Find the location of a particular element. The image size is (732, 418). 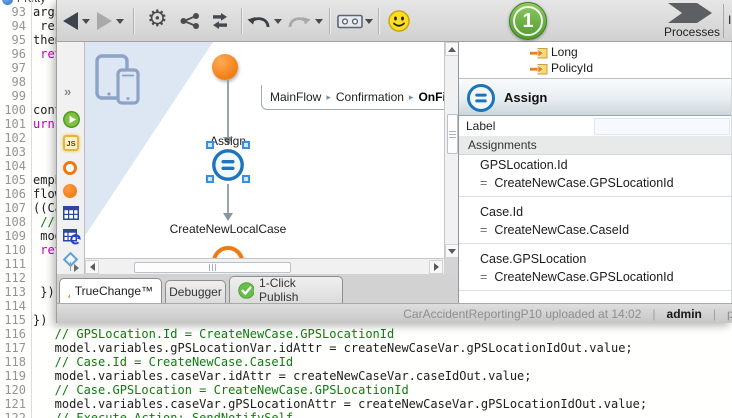

undo-button is located at coordinates (259, 24).